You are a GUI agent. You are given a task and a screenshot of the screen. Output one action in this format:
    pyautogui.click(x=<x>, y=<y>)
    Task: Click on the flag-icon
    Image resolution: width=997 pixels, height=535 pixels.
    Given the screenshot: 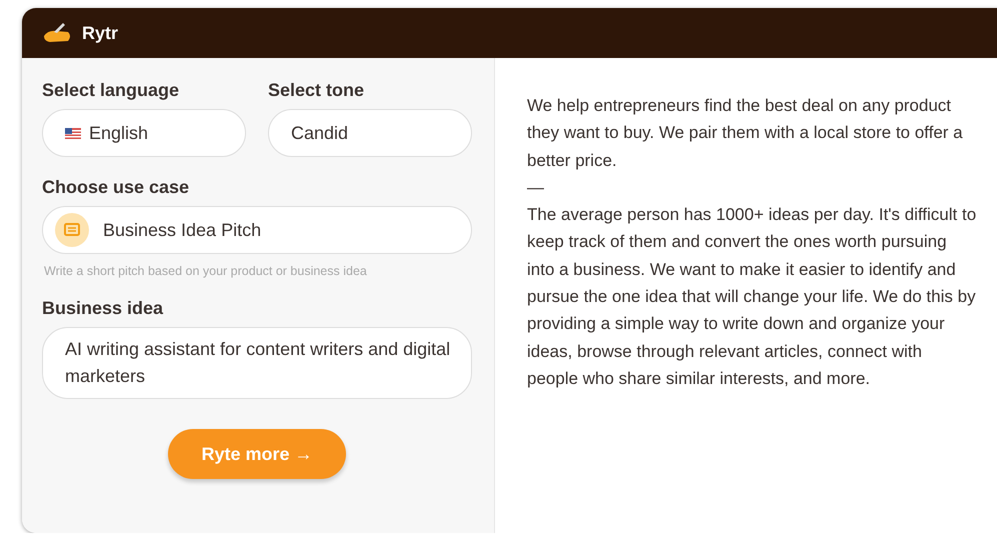 What is the action you would take?
    pyautogui.click(x=73, y=133)
    